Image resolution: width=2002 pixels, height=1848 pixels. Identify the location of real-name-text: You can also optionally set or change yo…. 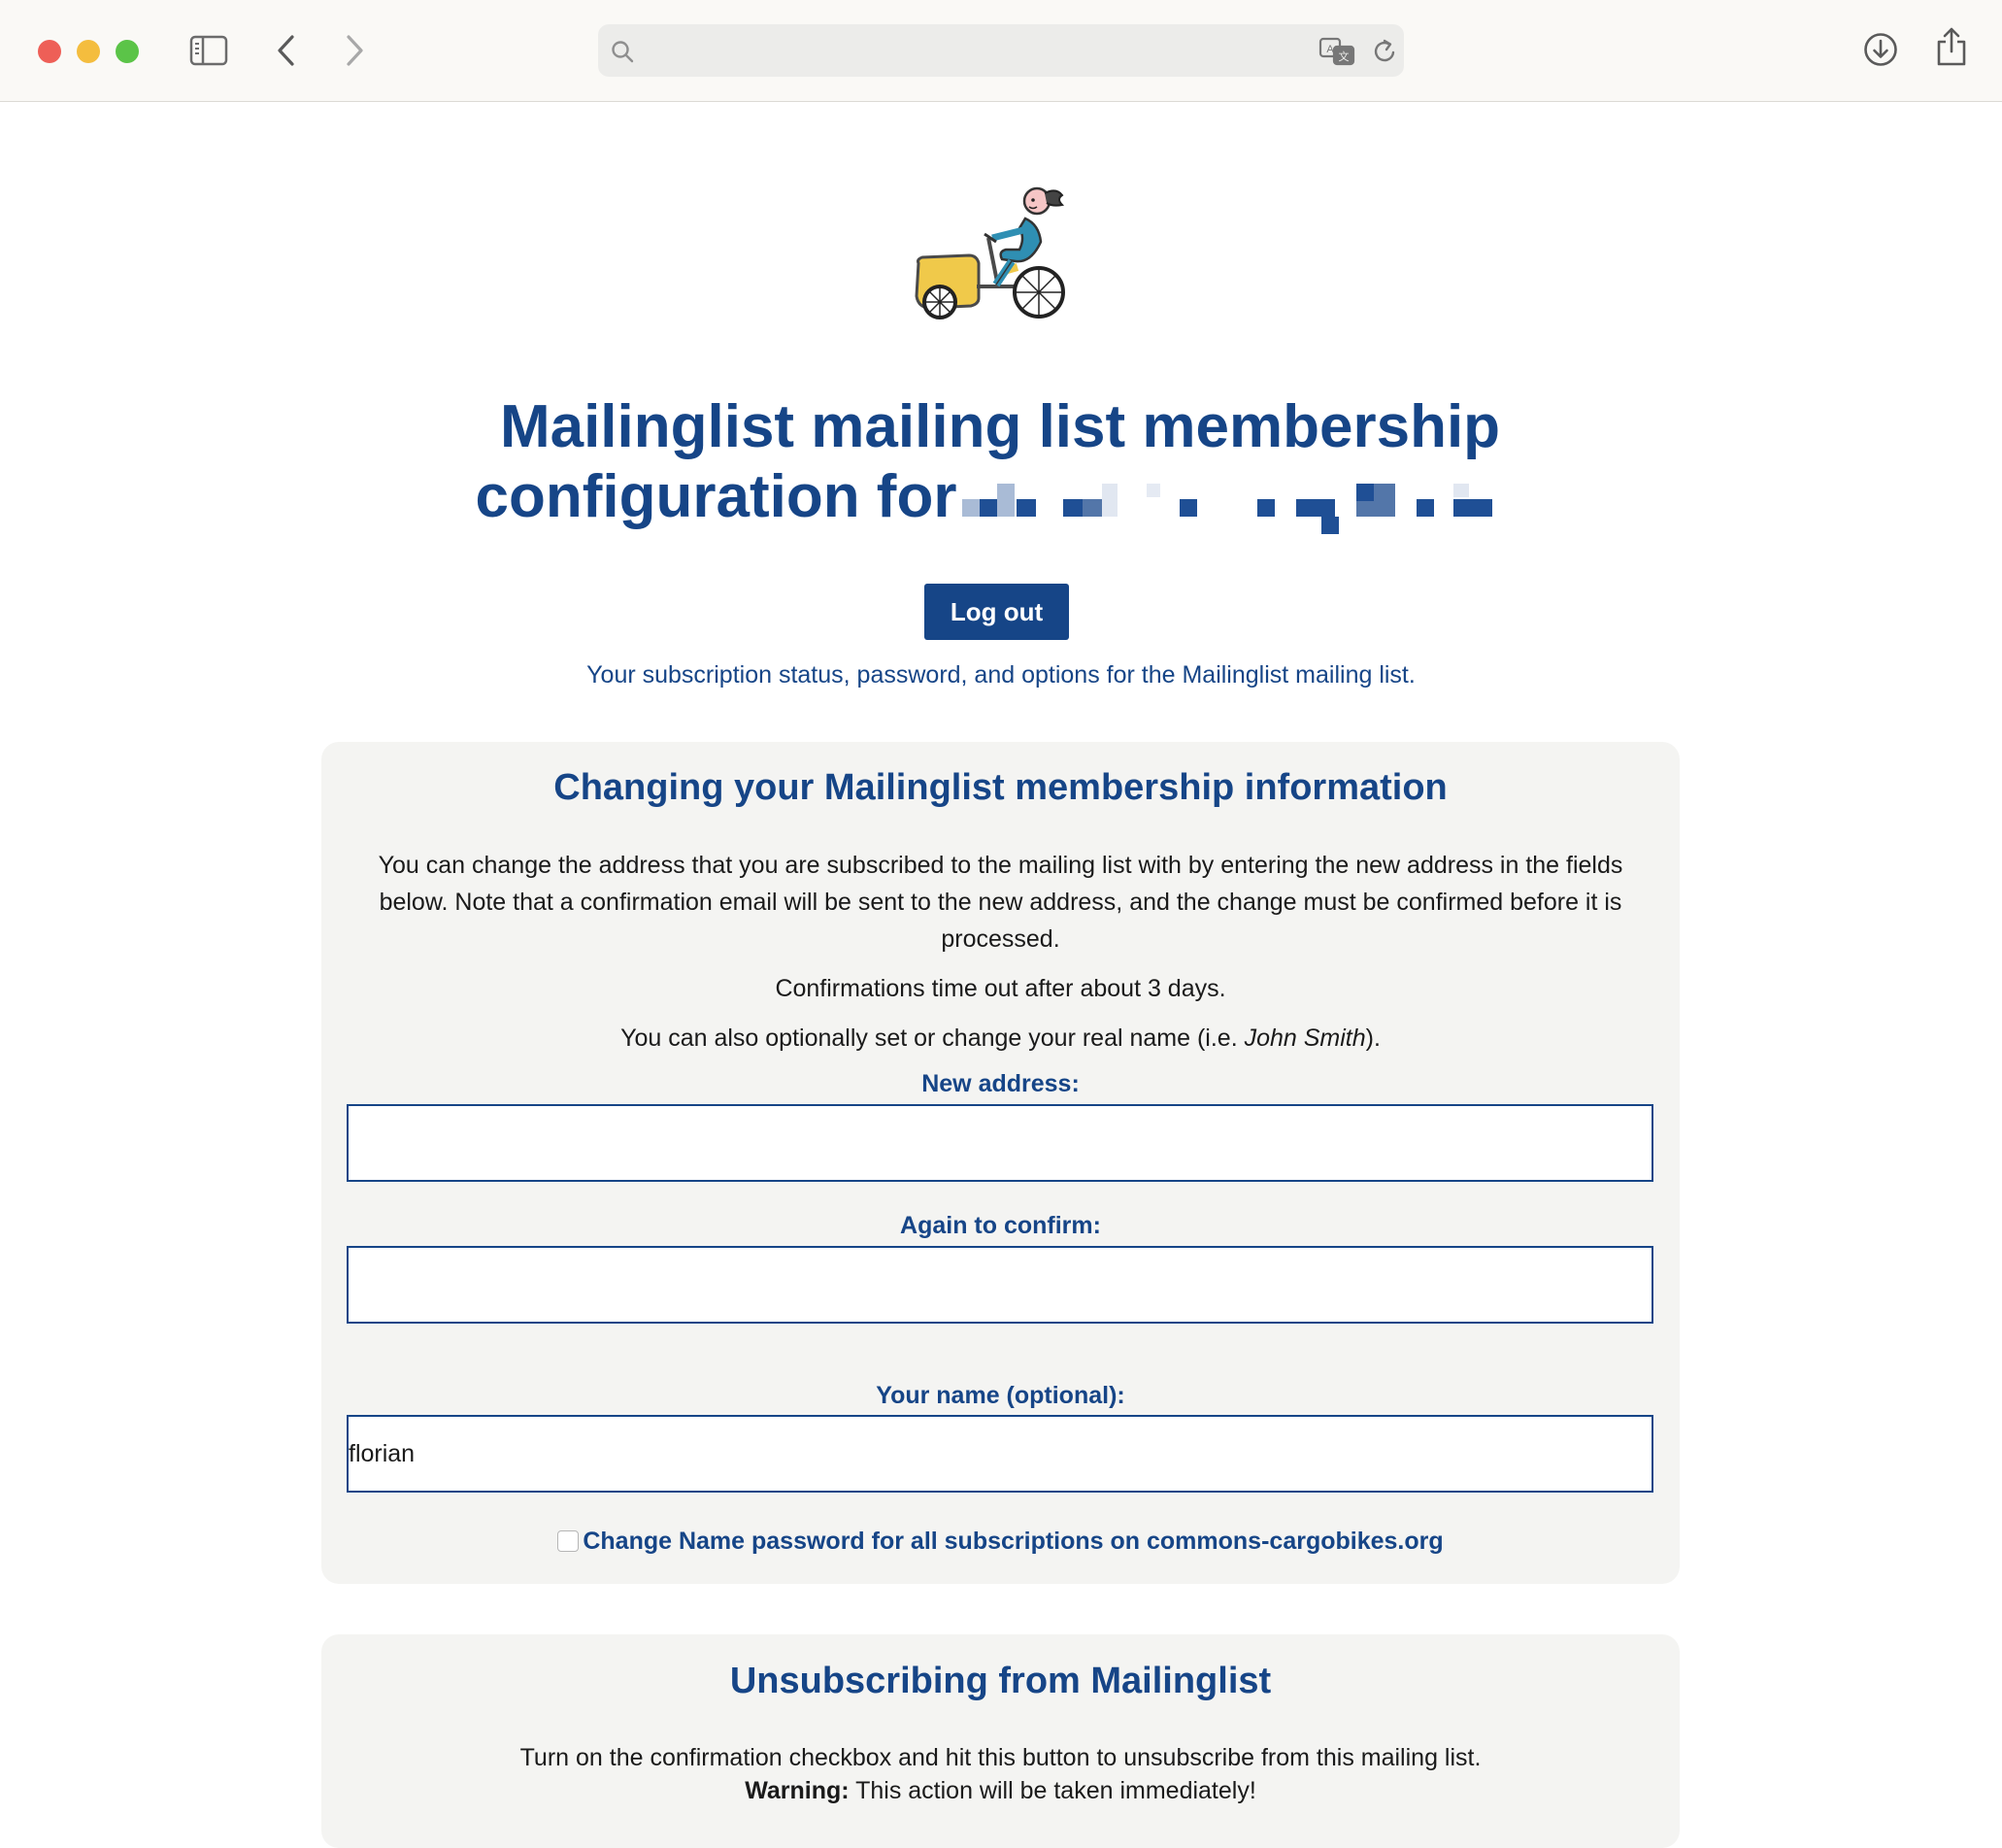
(1001, 1038).